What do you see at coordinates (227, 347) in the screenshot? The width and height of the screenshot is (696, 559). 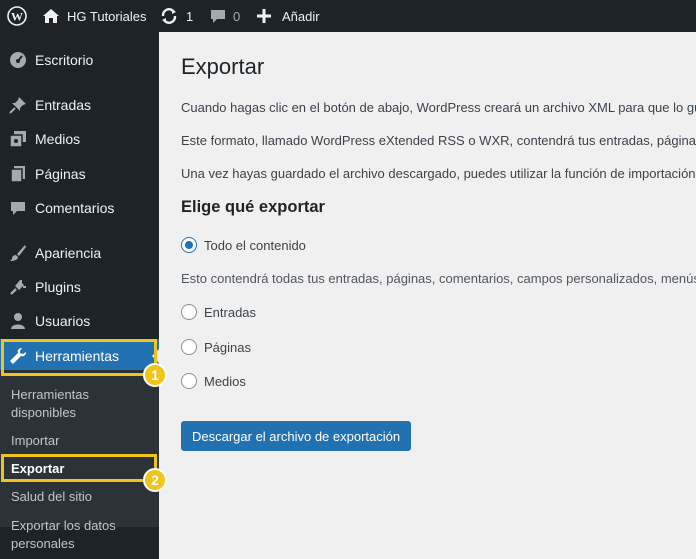 I see `option-label: Páginas` at bounding box center [227, 347].